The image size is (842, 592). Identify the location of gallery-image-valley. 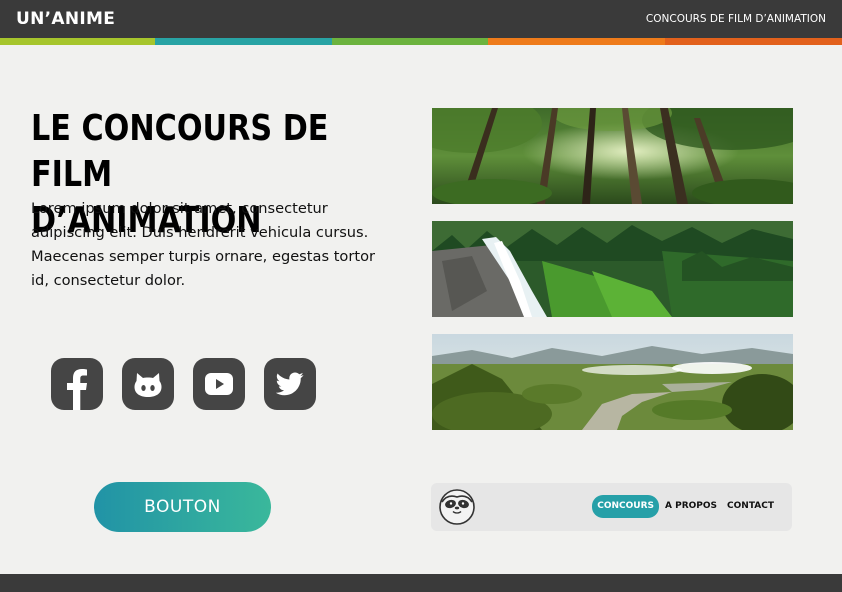
(612, 382).